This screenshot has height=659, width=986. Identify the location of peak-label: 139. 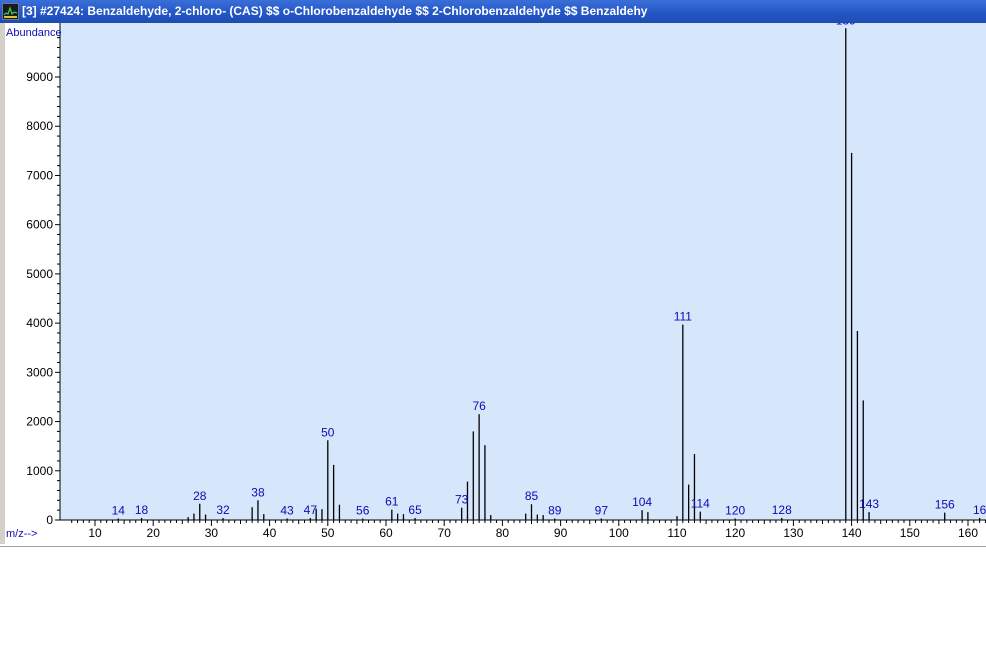
(846, 25).